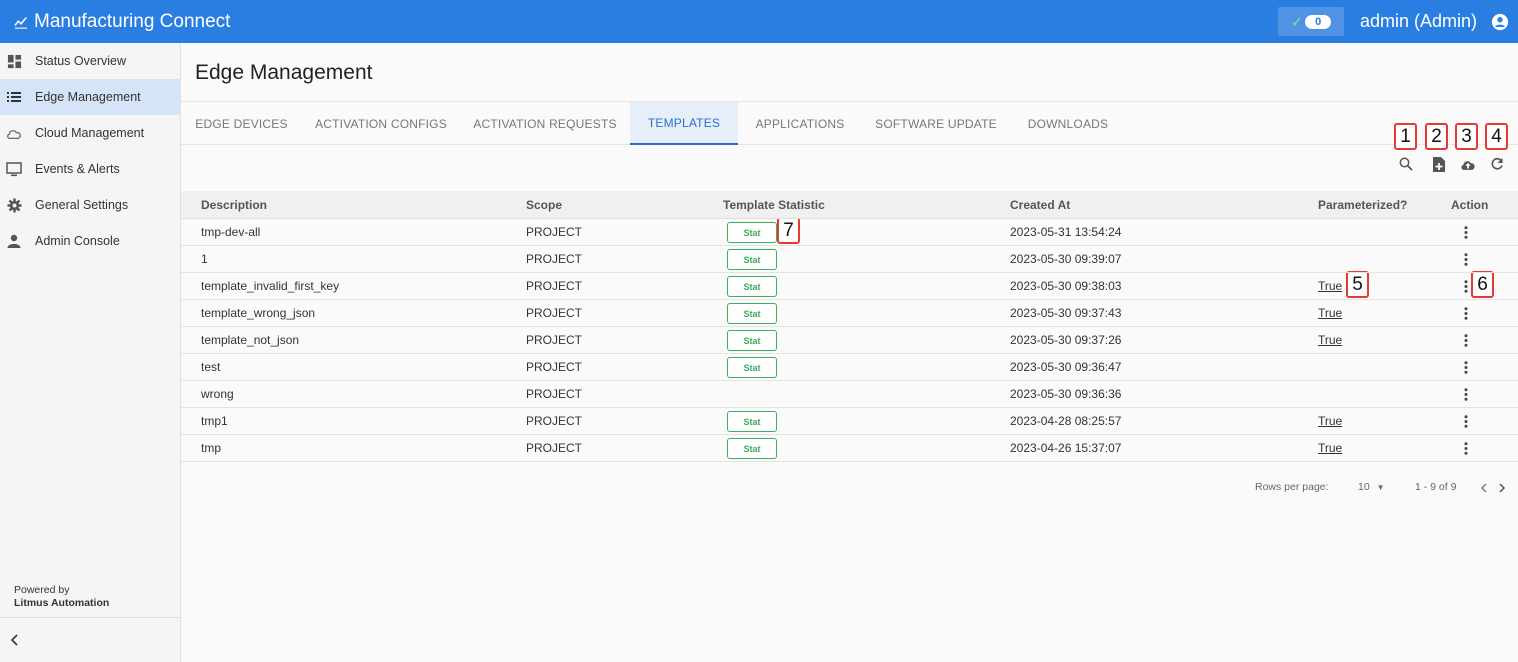 This screenshot has width=1518, height=662. I want to click on annotation-marker-3: 3, so click(1466, 136).